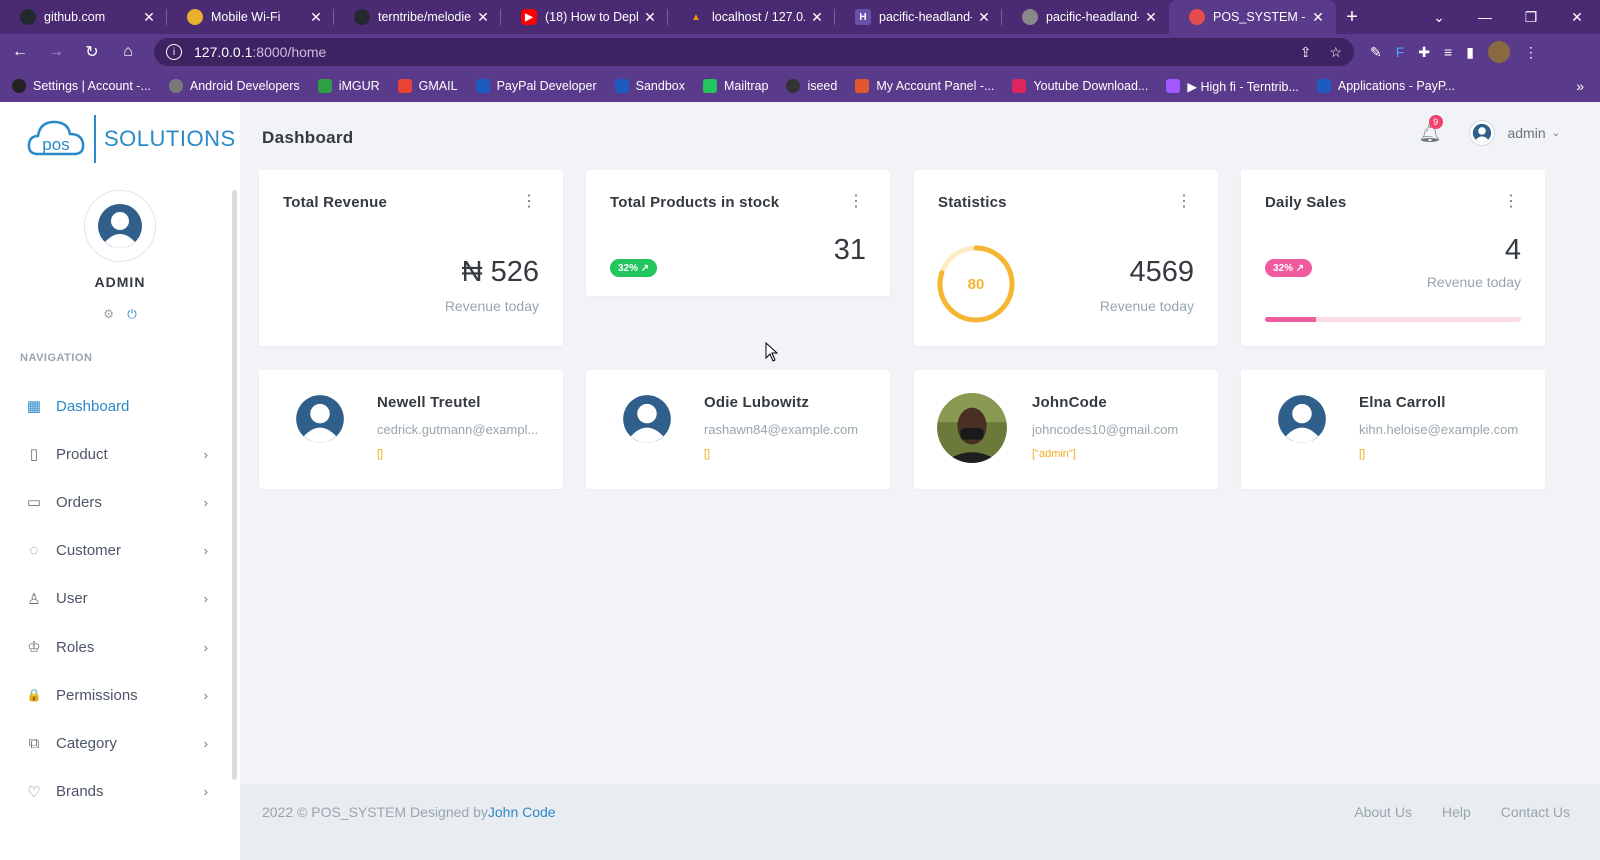  I want to click on bookmark-item: iseed, so click(811, 86).